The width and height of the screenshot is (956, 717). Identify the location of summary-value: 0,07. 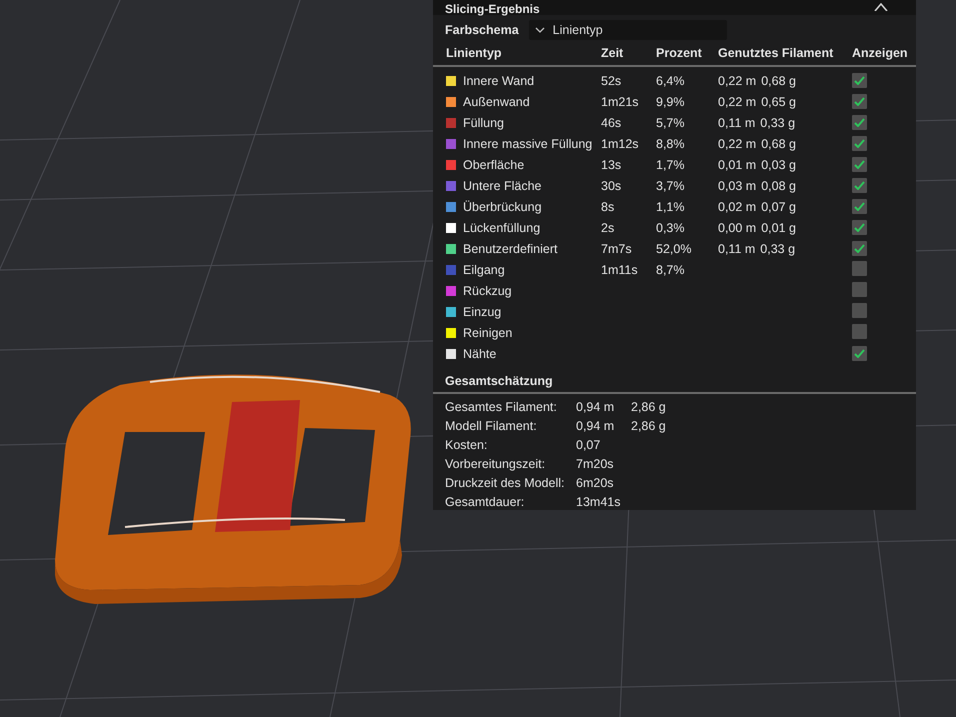
(589, 445).